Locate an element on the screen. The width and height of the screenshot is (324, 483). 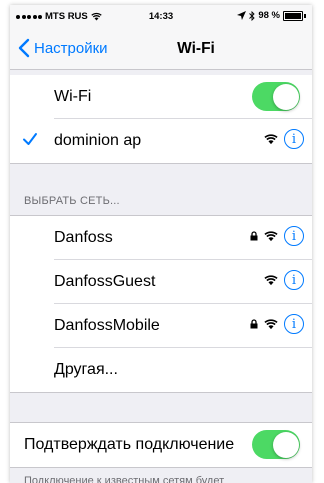
ask-to-join-label: Подтверждать подключение is located at coordinates (129, 444).